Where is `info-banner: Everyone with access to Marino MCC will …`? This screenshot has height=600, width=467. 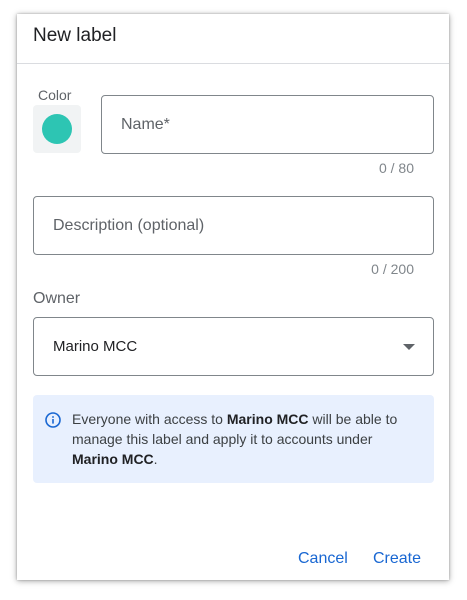 info-banner: Everyone with access to Marino MCC will … is located at coordinates (233, 439).